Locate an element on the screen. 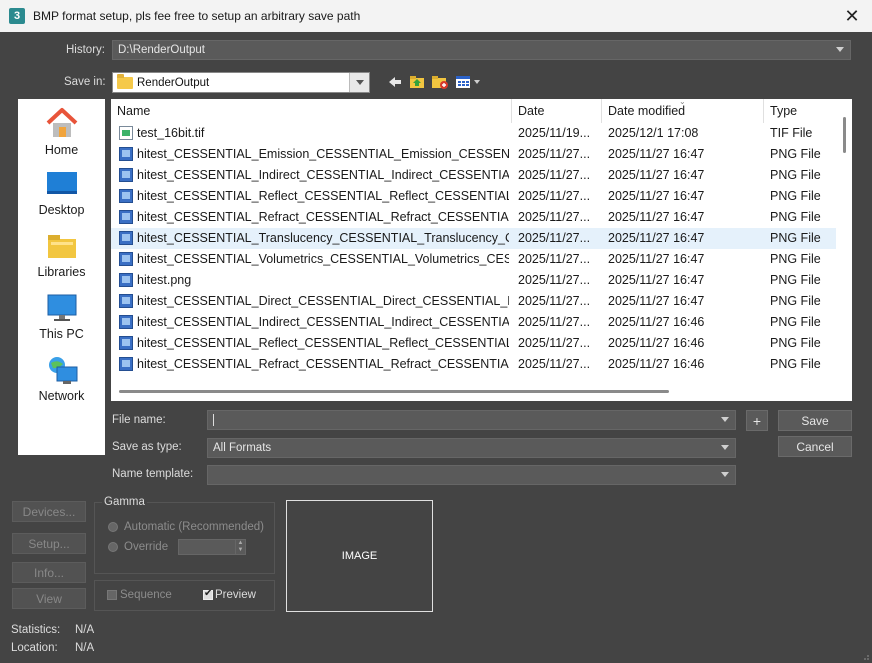  override-spinner: ▲ ▼ is located at coordinates (212, 547).